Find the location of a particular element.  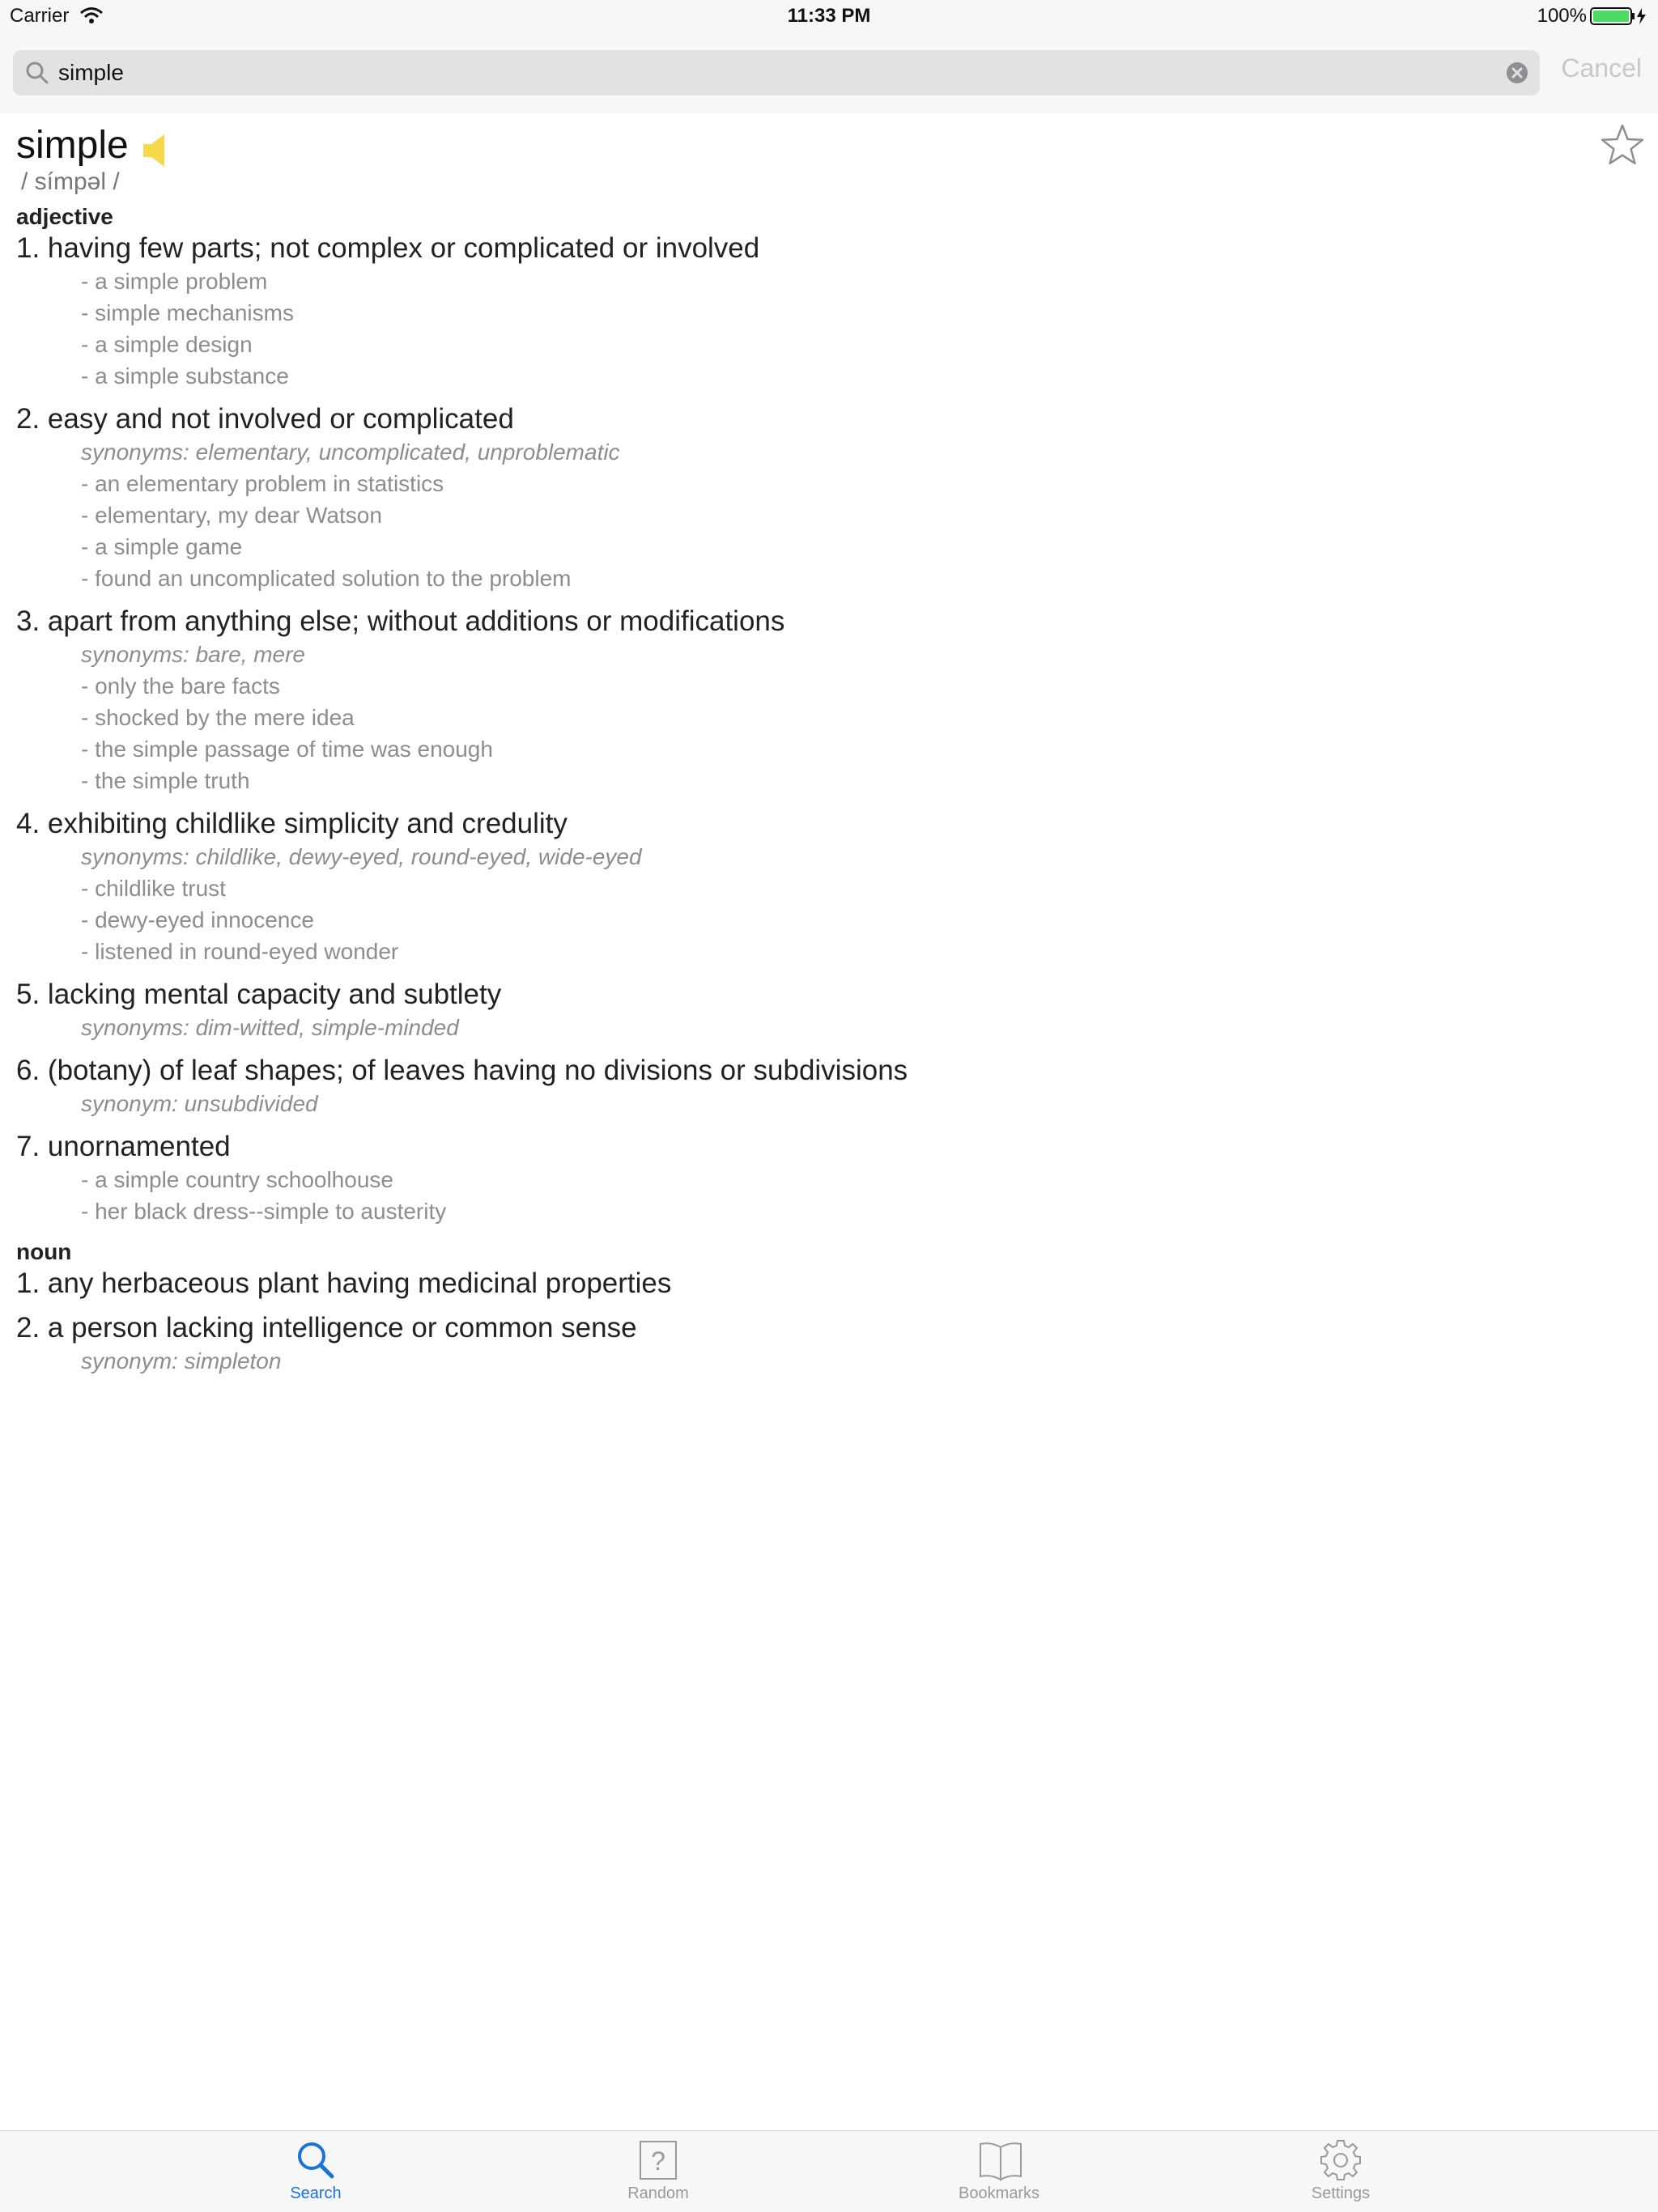

question-icon: ? is located at coordinates (658, 2162).